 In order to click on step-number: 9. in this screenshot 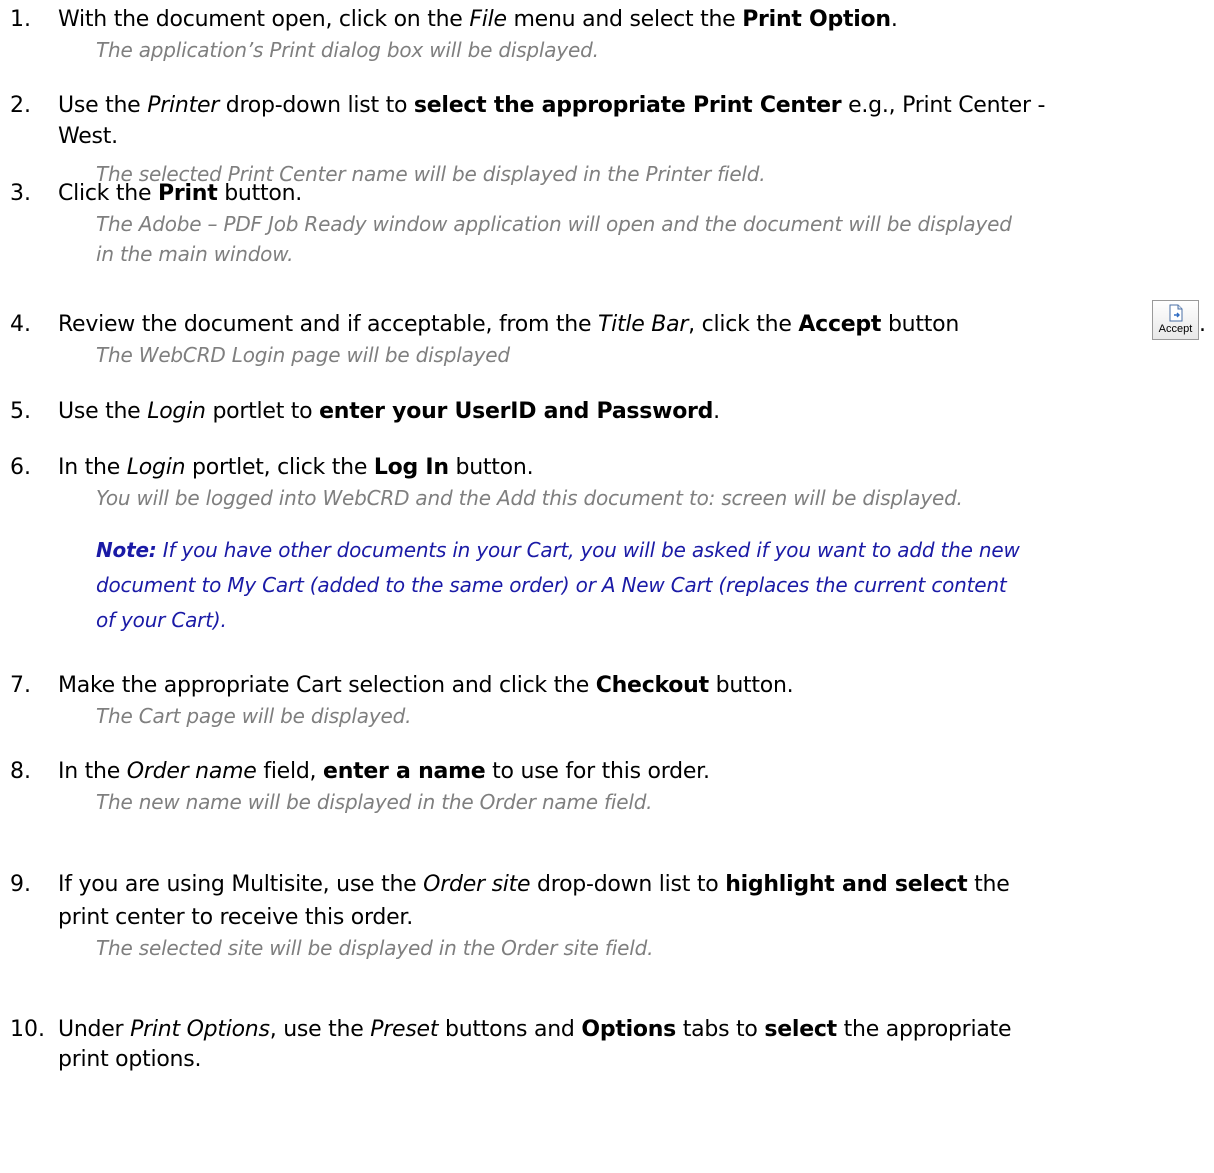, I will do `click(20, 884)`.